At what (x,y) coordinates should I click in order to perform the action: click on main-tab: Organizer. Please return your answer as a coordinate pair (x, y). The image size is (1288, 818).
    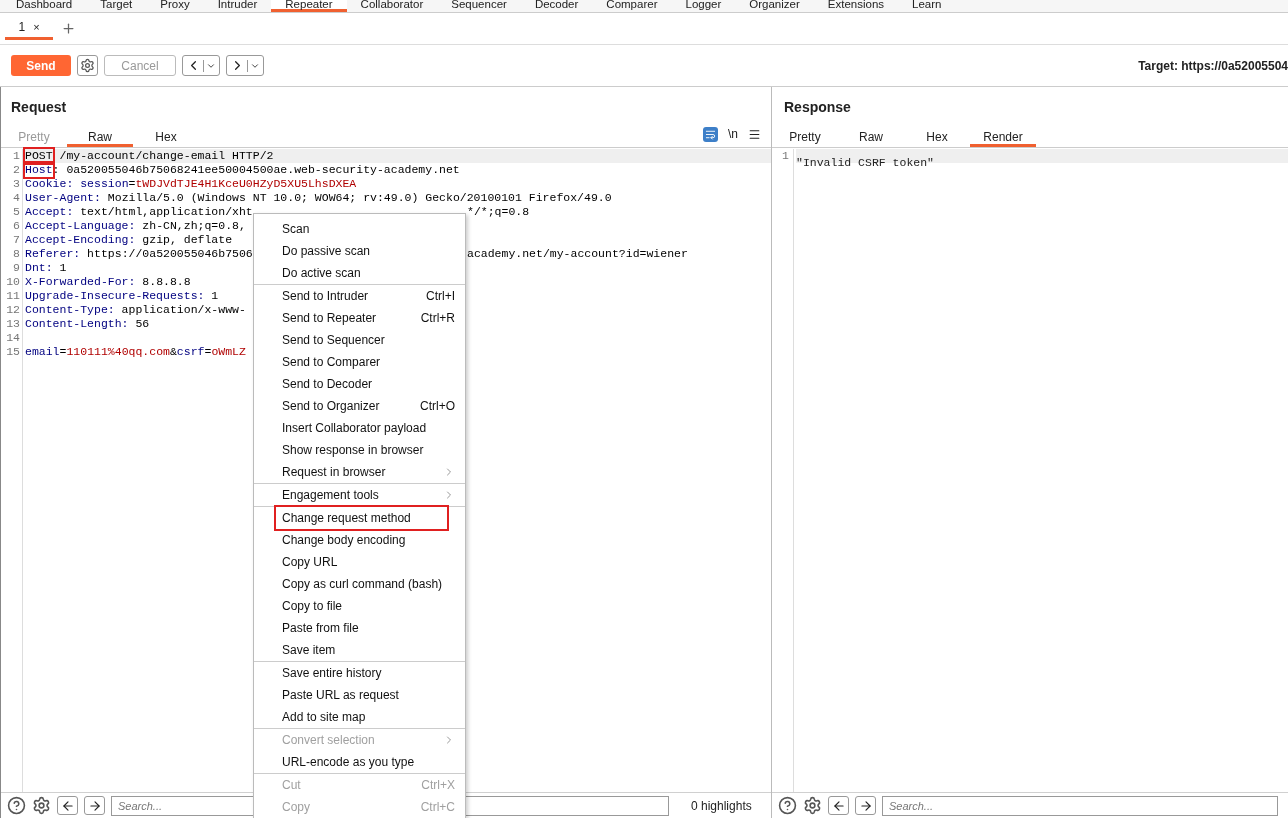
    Looking at the image, I should click on (774, 6).